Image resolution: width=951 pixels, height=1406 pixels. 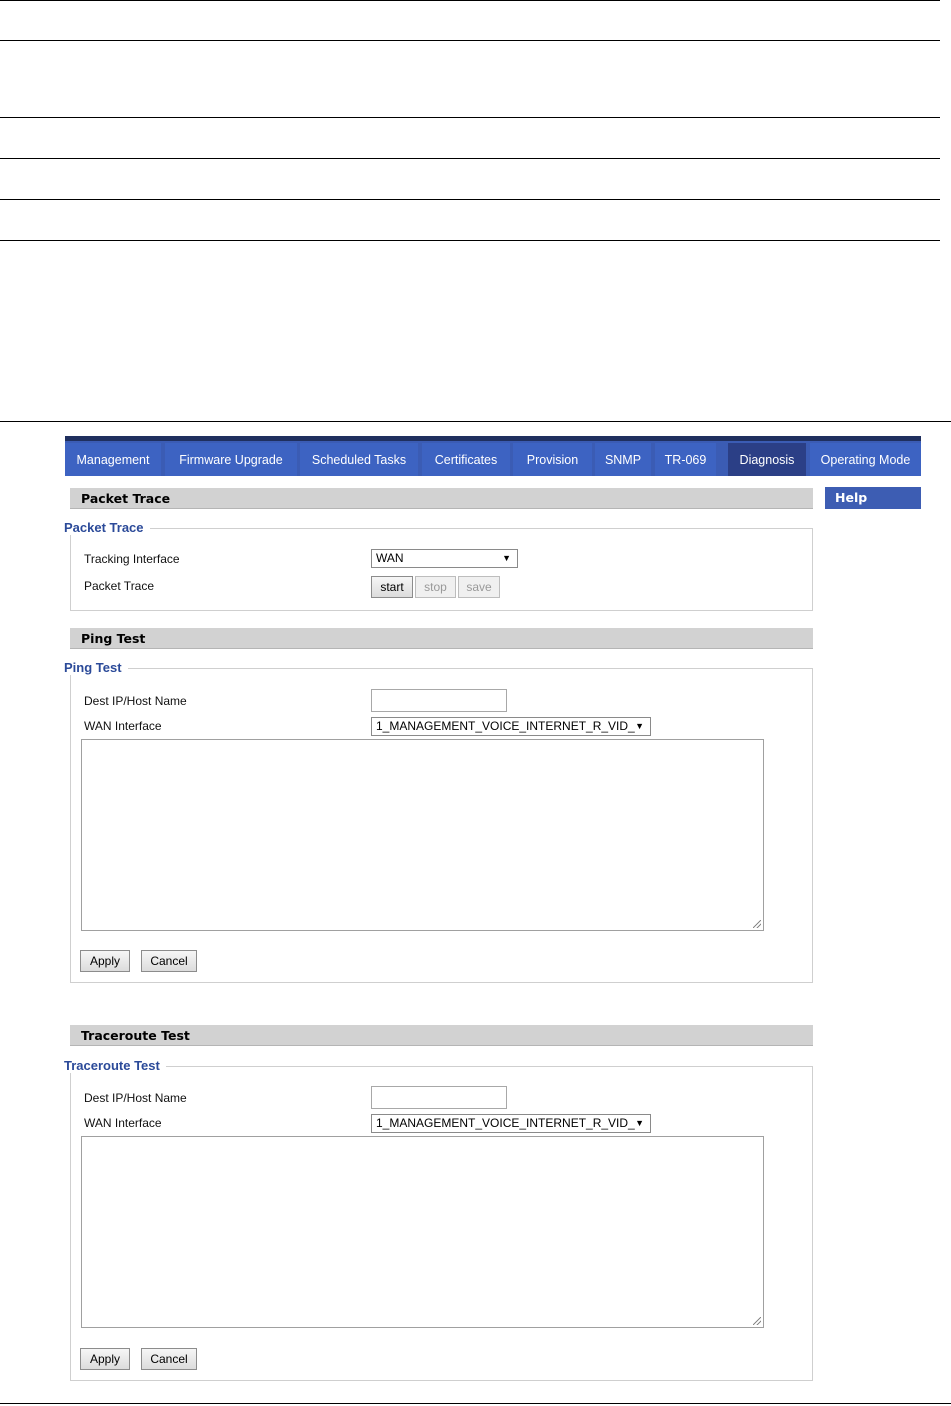 I want to click on ping-wan-value: 1_MANAGEMENT_VOICE_INTERNET_R_VID_, so click(x=505, y=726).